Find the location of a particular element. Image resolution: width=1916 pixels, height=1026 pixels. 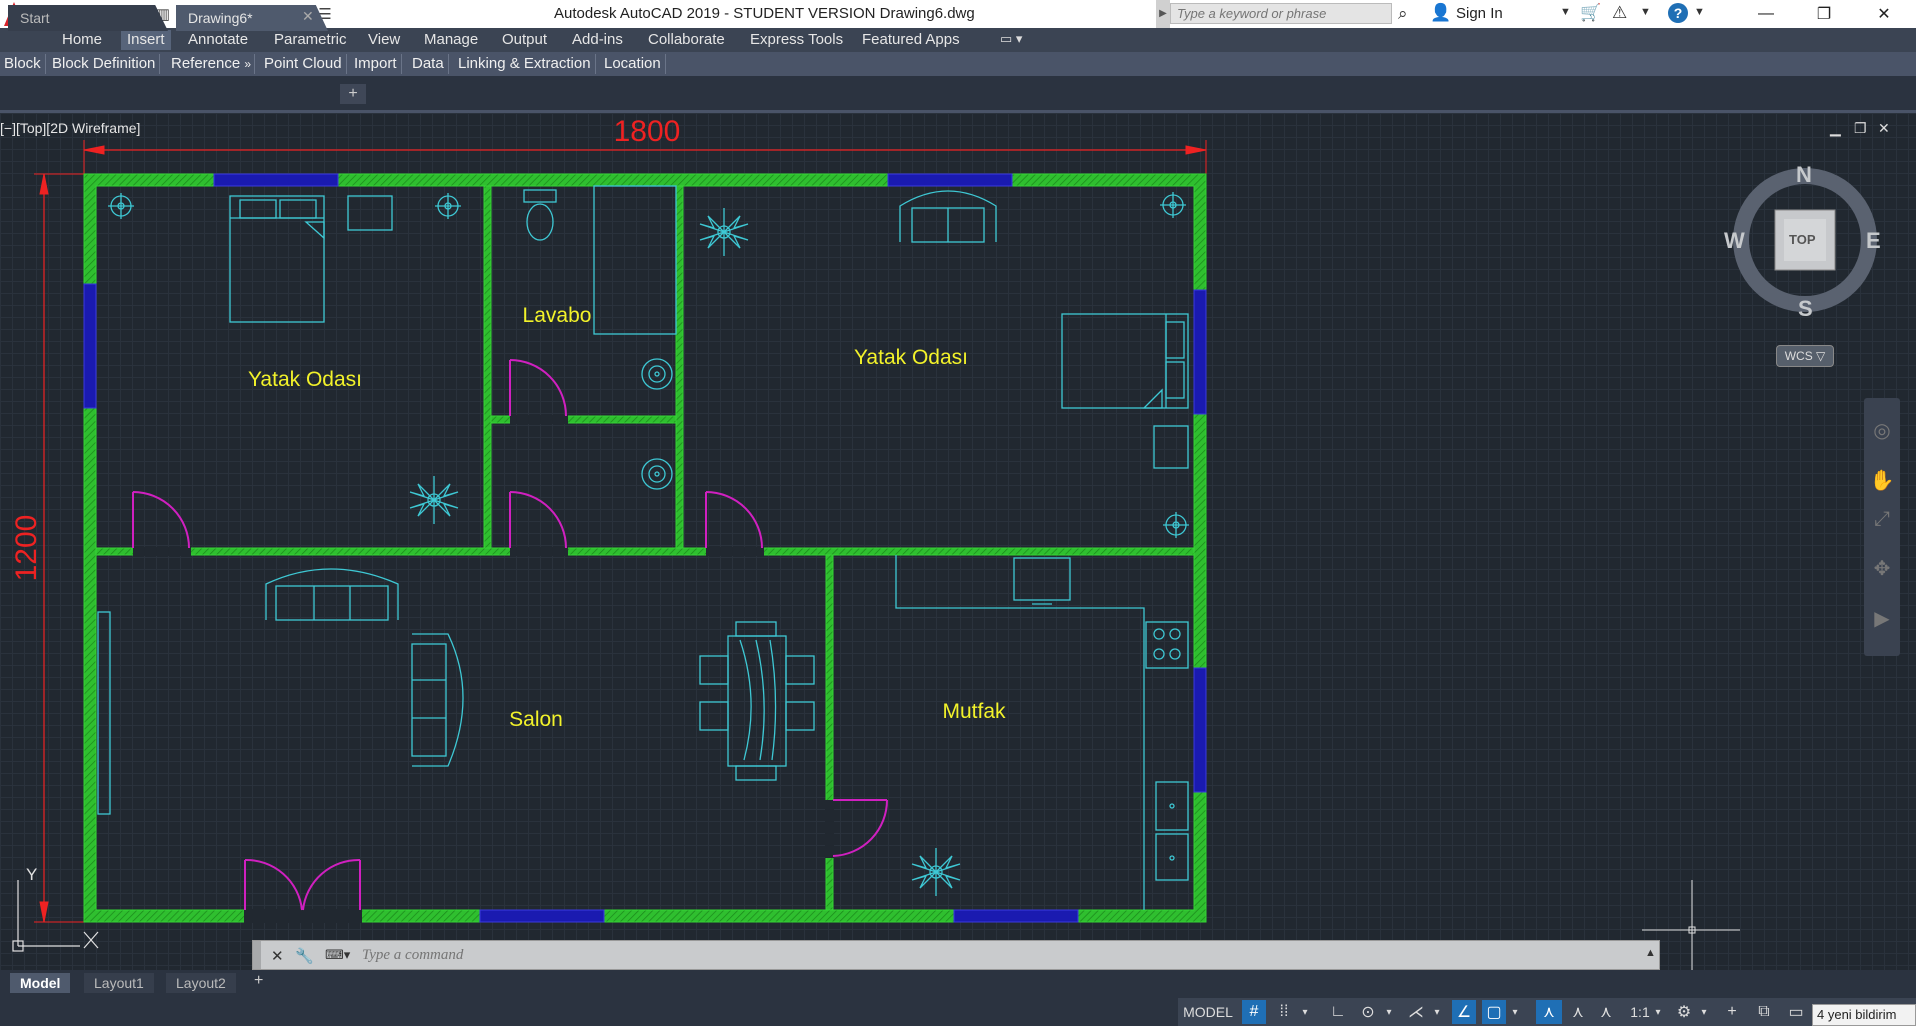

steering-wheel-icon: ◎ is located at coordinates (1882, 430).